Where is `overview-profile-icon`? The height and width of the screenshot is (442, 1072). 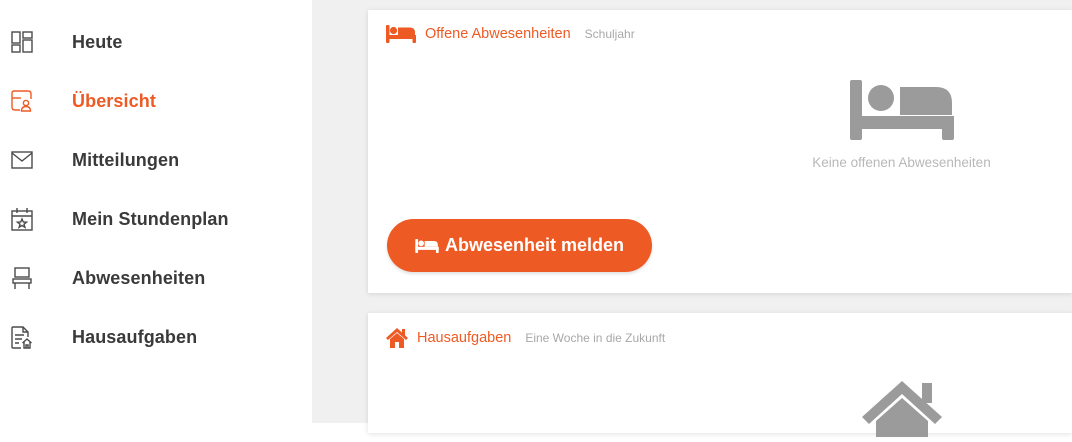 overview-profile-icon is located at coordinates (22, 101).